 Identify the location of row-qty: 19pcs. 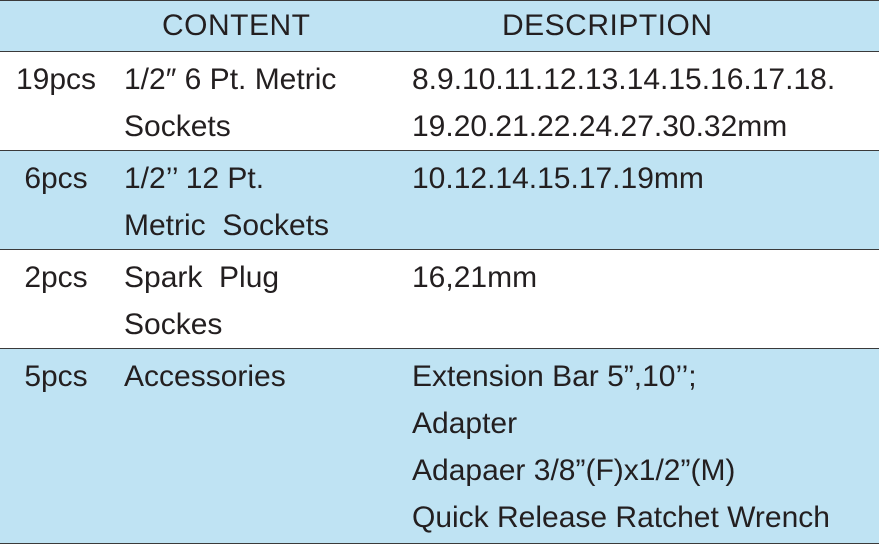
(60, 101).